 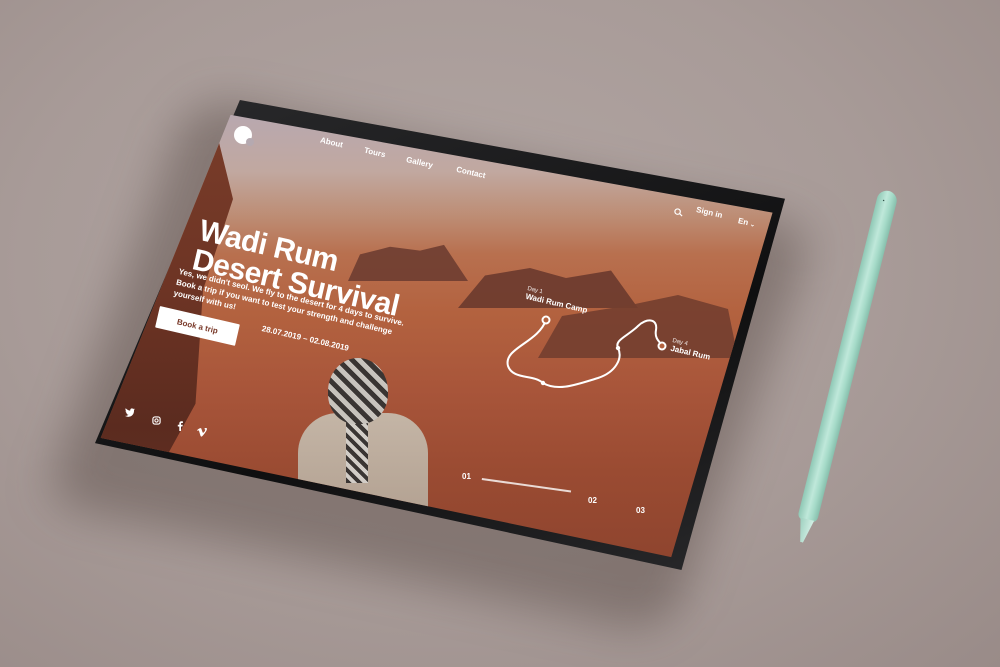 What do you see at coordinates (202, 432) in the screenshot?
I see `vimeo-icon` at bounding box center [202, 432].